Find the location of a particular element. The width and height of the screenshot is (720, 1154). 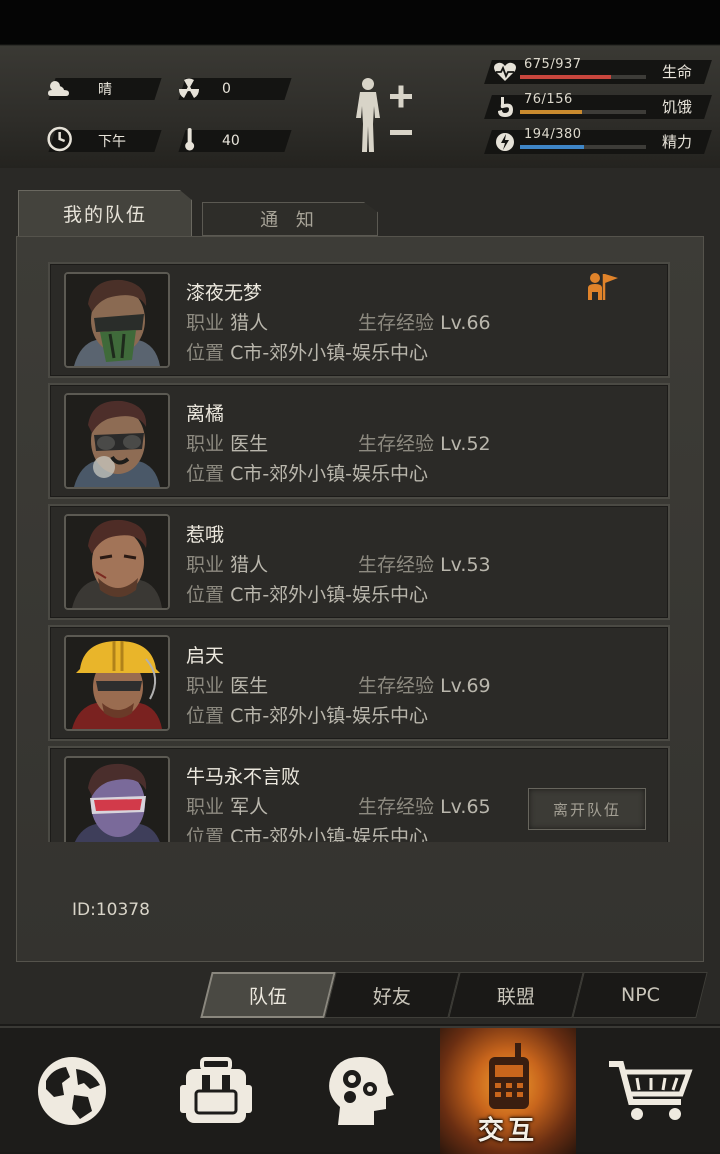

temperature-chip: 40 is located at coordinates (235, 140).